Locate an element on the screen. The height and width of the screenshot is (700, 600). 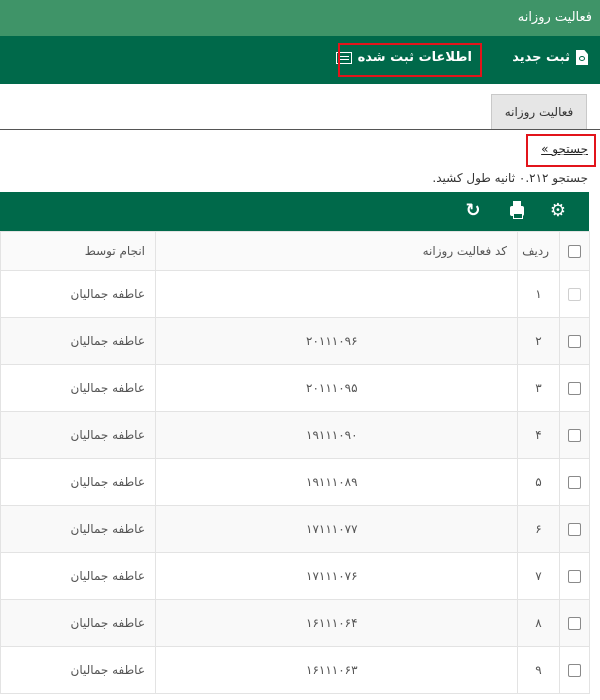
window-title: فعالیت روزانه is located at coordinates (554, 17).